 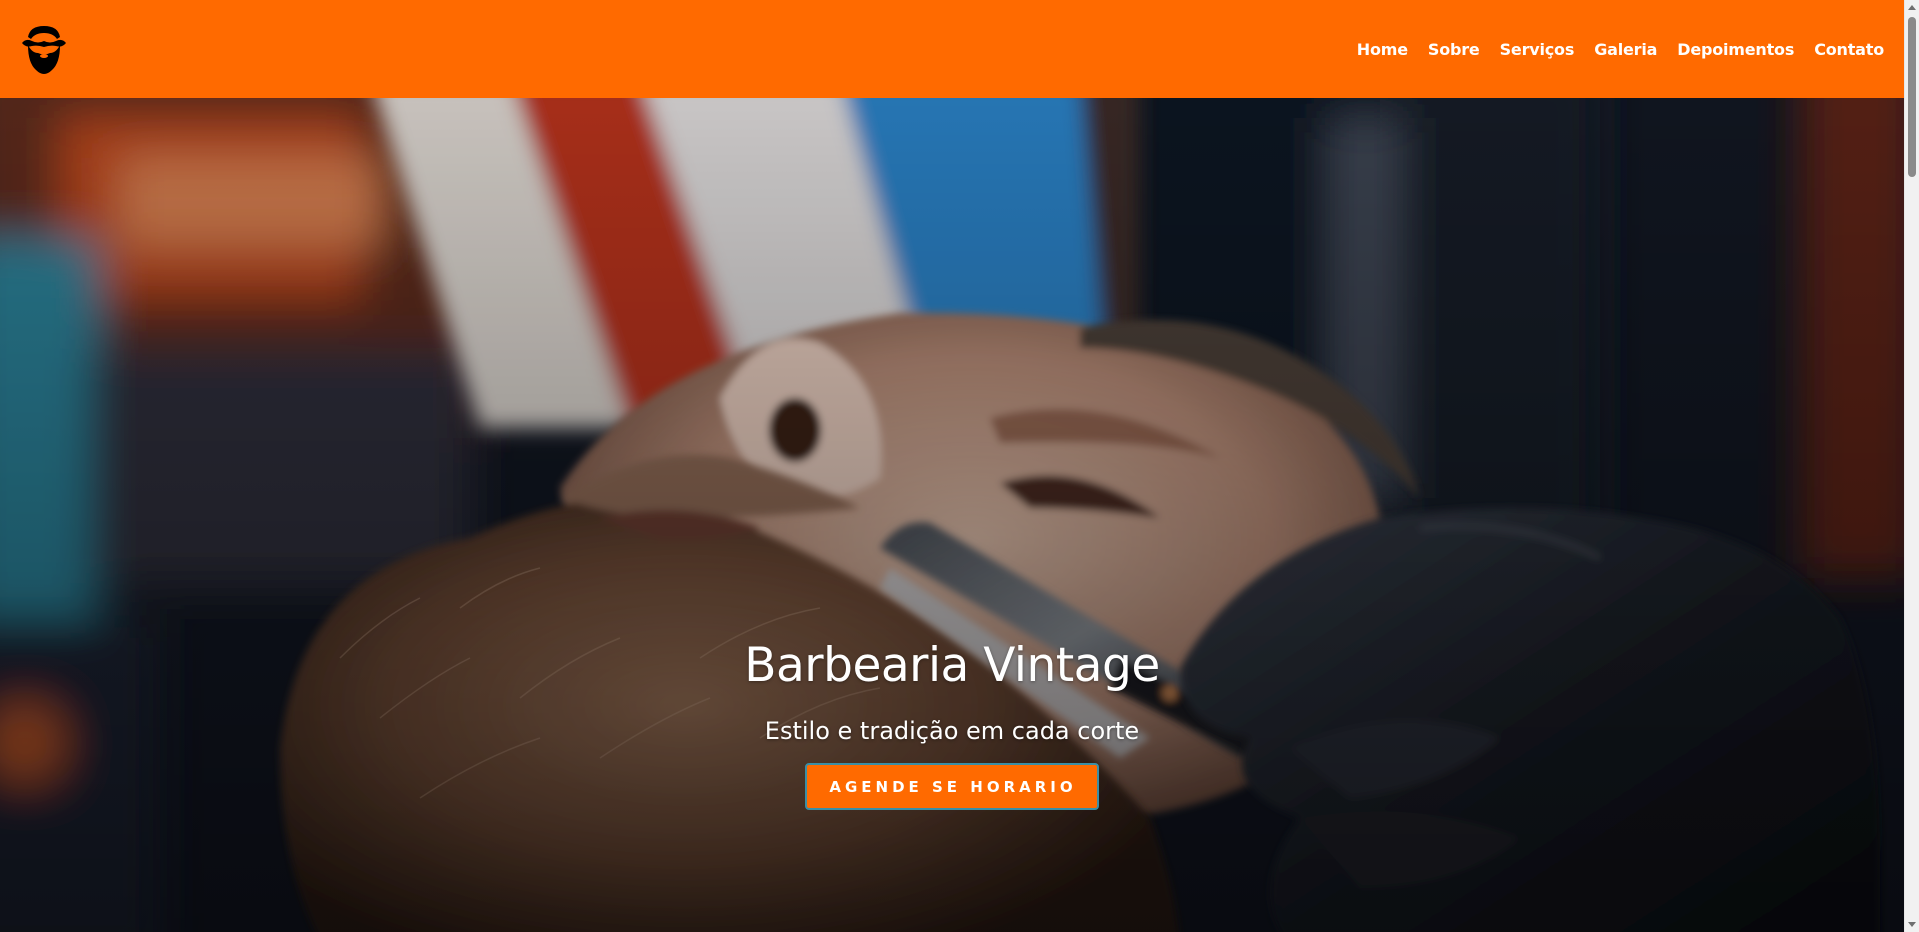 What do you see at coordinates (1912, 7) in the screenshot?
I see `scroll-up-icon` at bounding box center [1912, 7].